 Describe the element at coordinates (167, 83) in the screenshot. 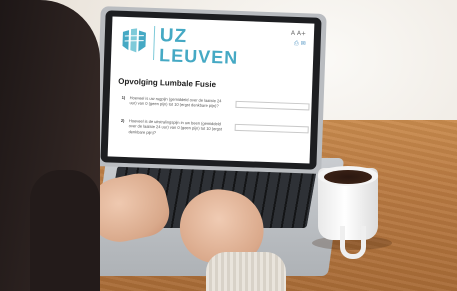

I see `page-title: Opvolging Lumbale Fusie` at that location.